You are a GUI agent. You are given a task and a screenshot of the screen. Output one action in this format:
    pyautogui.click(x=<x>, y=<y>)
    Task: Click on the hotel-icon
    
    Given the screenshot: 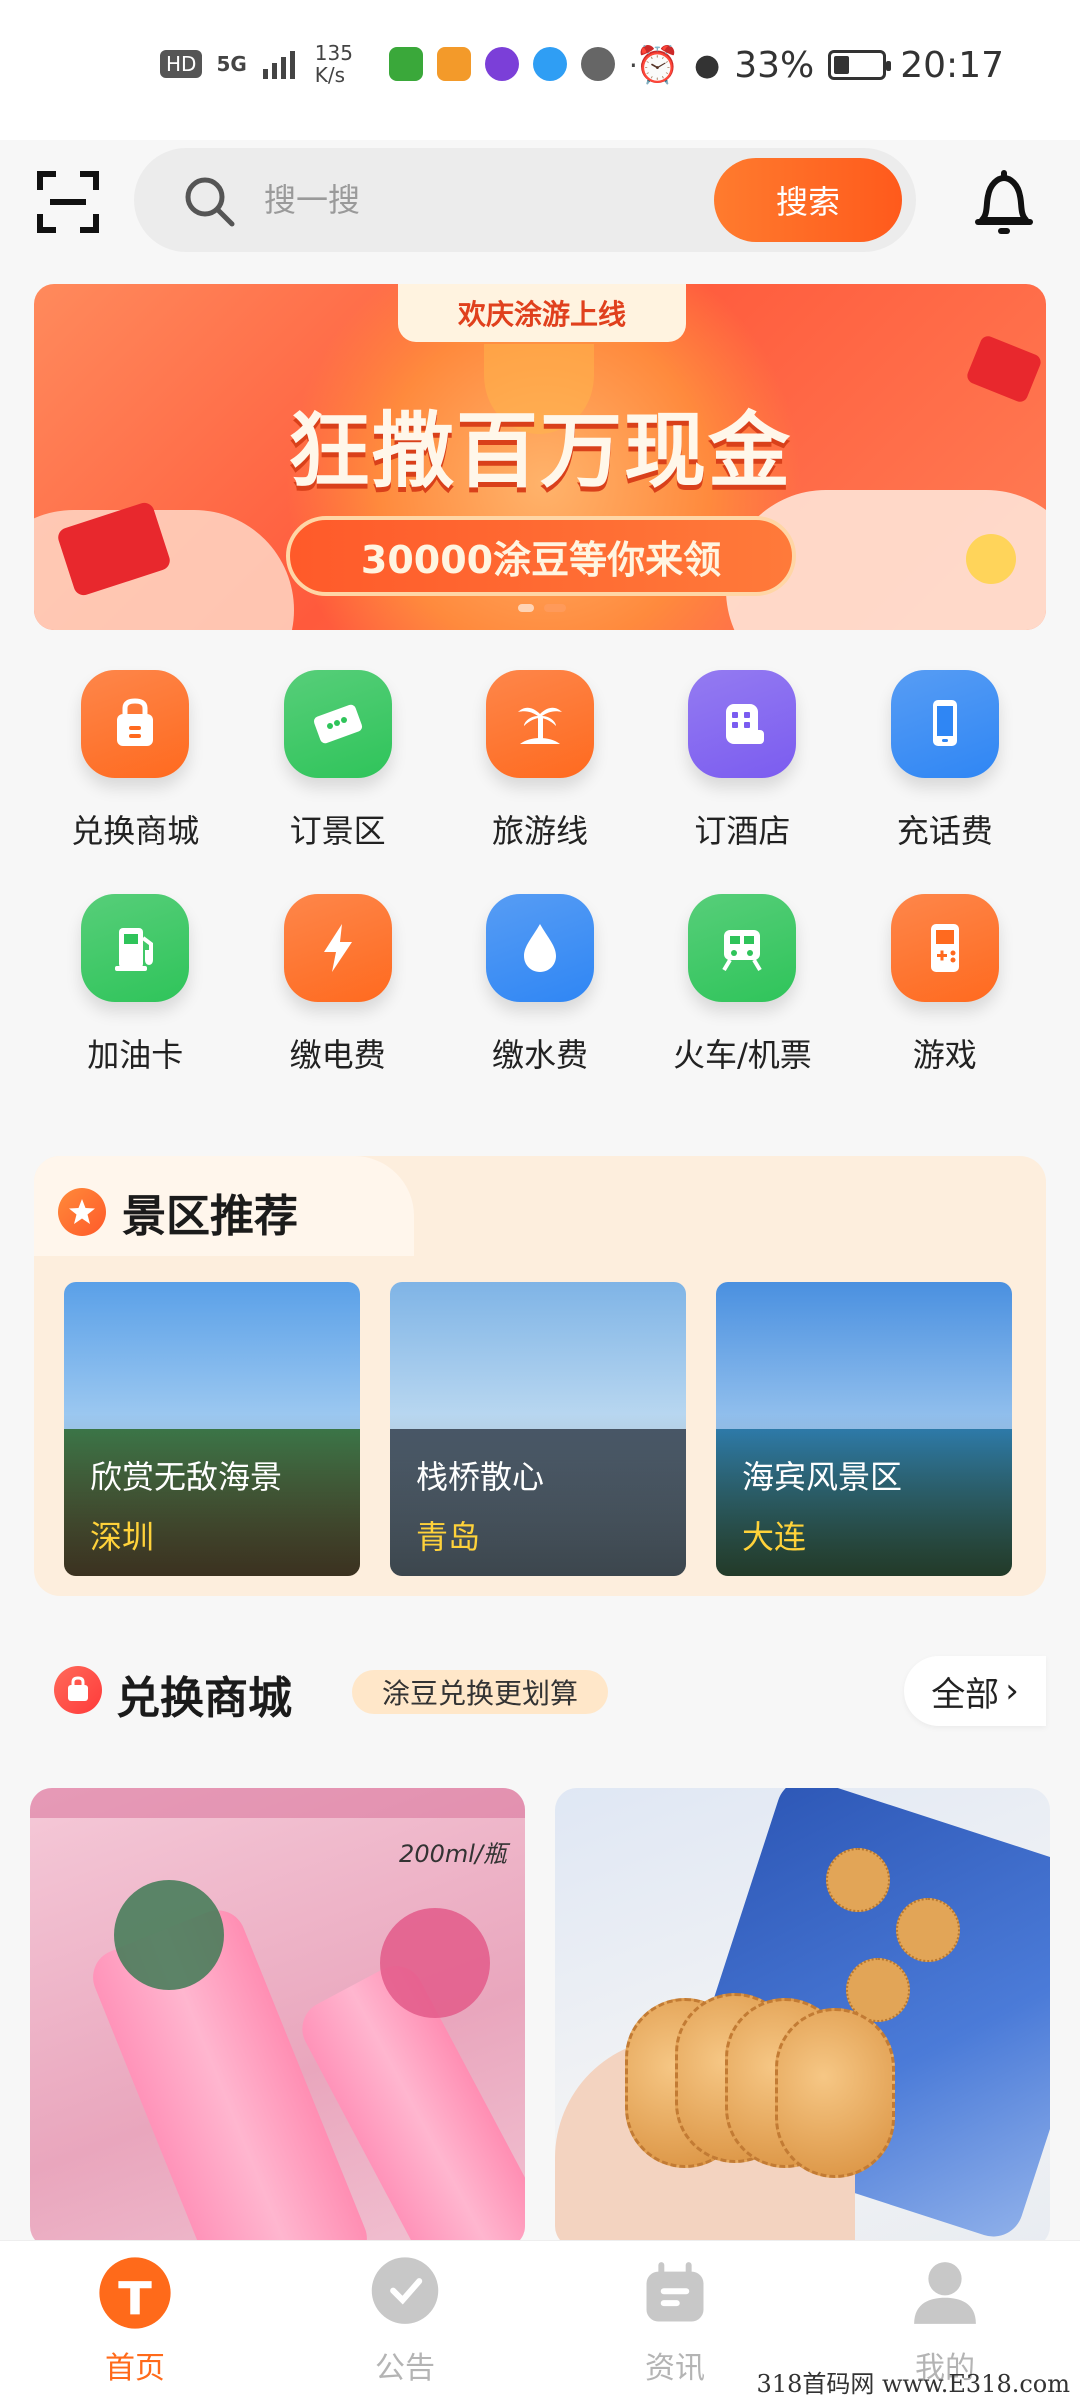 What is the action you would take?
    pyautogui.click(x=742, y=724)
    